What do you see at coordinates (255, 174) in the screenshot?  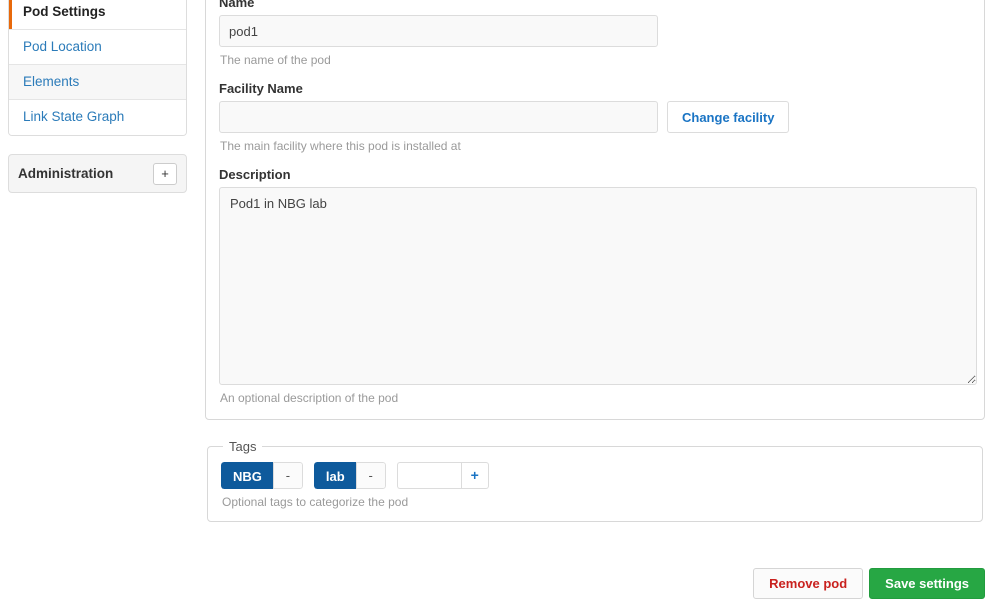 I see `description-label: Description` at bounding box center [255, 174].